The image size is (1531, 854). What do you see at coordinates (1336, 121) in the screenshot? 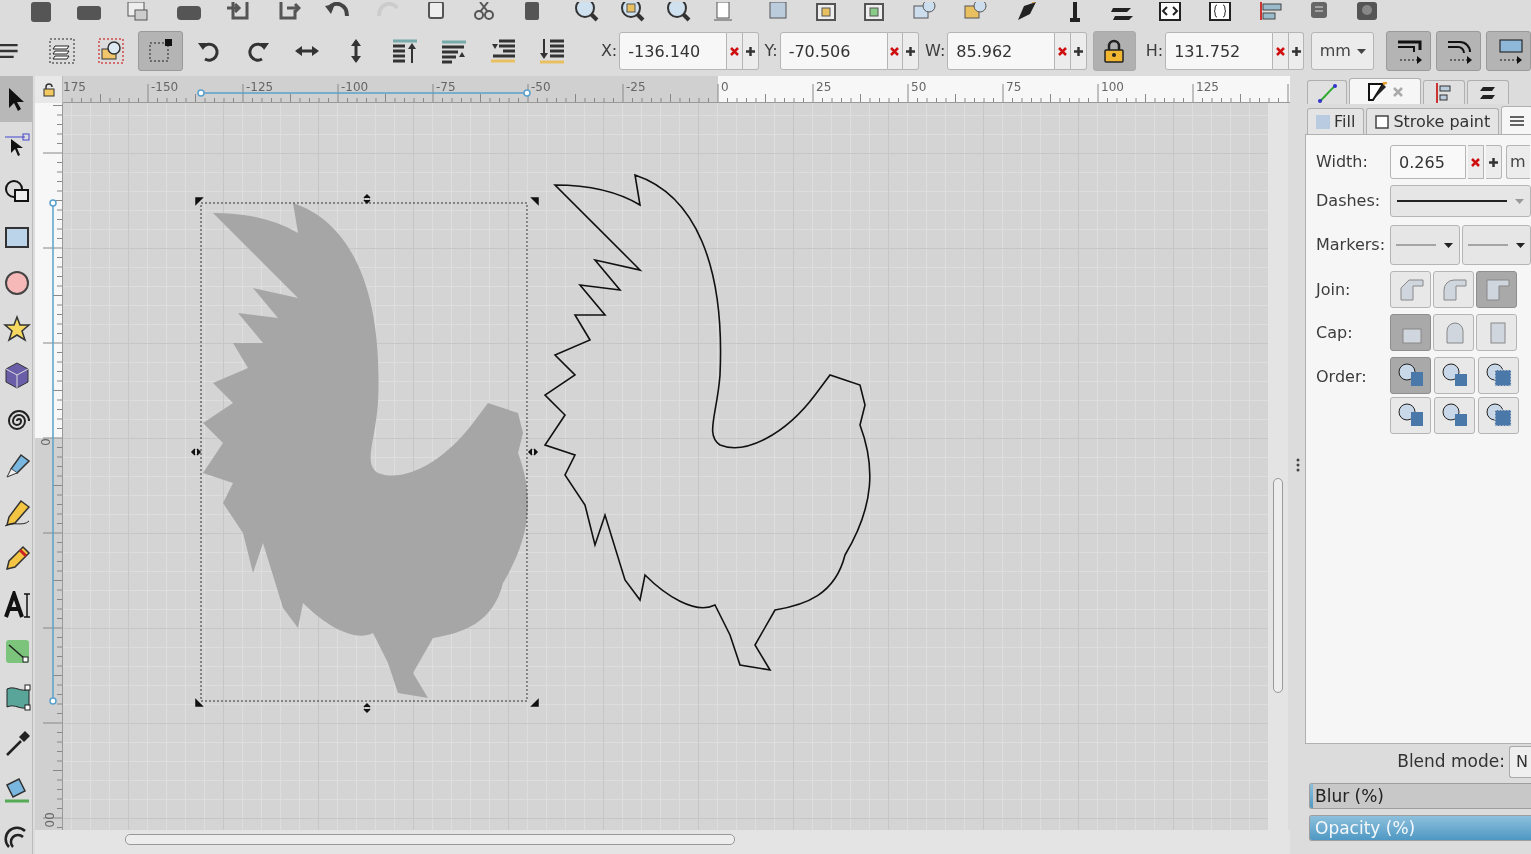
I see `fill-tab: Fill` at bounding box center [1336, 121].